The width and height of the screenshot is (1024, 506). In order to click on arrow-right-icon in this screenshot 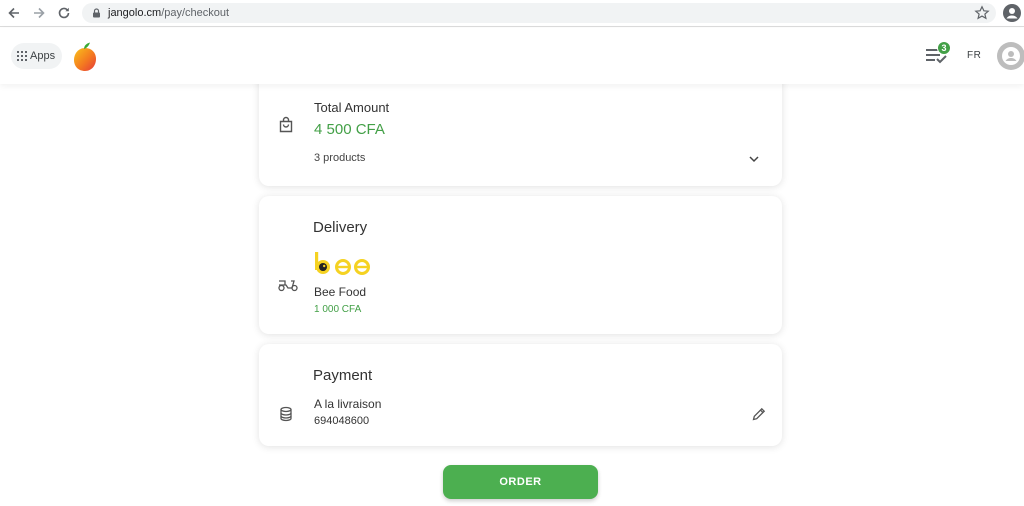, I will do `click(39, 13)`.